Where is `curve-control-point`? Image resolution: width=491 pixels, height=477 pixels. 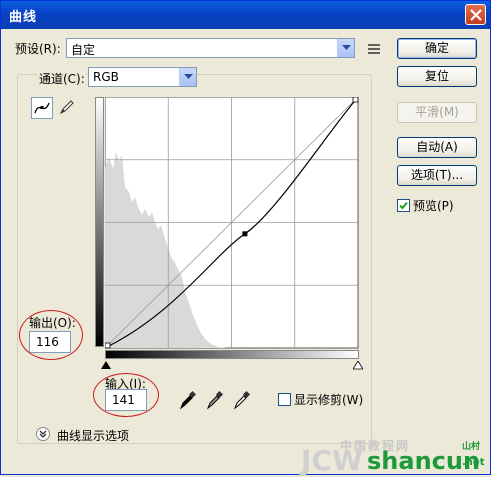
curve-control-point is located at coordinates (245, 234).